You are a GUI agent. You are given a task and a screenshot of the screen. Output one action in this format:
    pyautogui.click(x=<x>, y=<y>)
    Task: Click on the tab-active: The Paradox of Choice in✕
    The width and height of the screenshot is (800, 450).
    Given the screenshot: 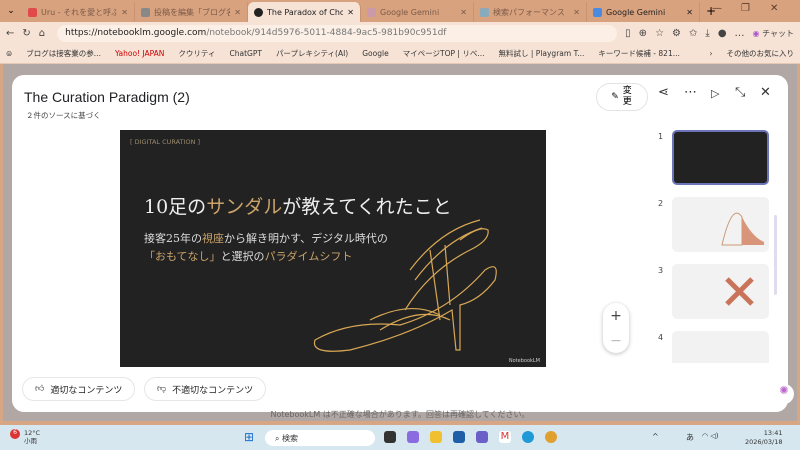 What is the action you would take?
    pyautogui.click(x=304, y=12)
    